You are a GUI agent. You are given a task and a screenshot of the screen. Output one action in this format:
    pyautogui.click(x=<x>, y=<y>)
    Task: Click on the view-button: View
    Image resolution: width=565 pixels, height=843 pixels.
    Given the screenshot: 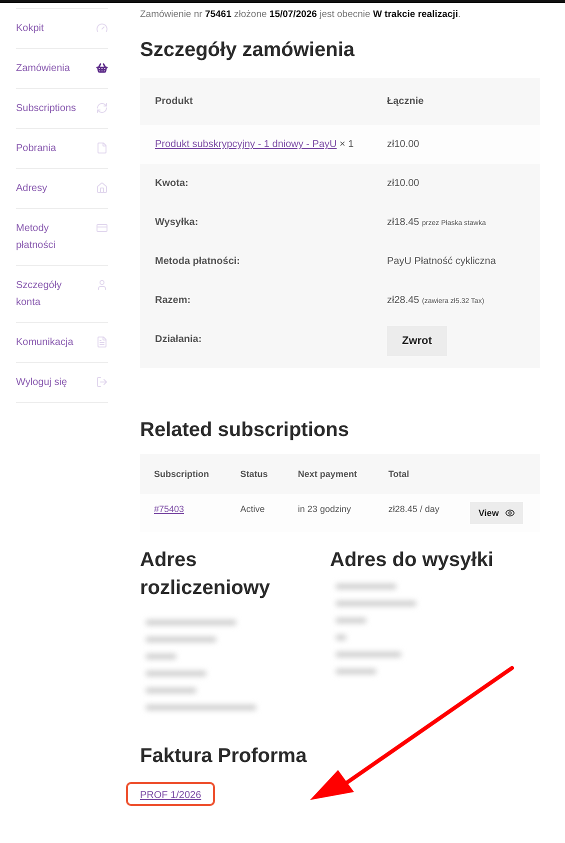 What is the action you would take?
    pyautogui.click(x=496, y=513)
    